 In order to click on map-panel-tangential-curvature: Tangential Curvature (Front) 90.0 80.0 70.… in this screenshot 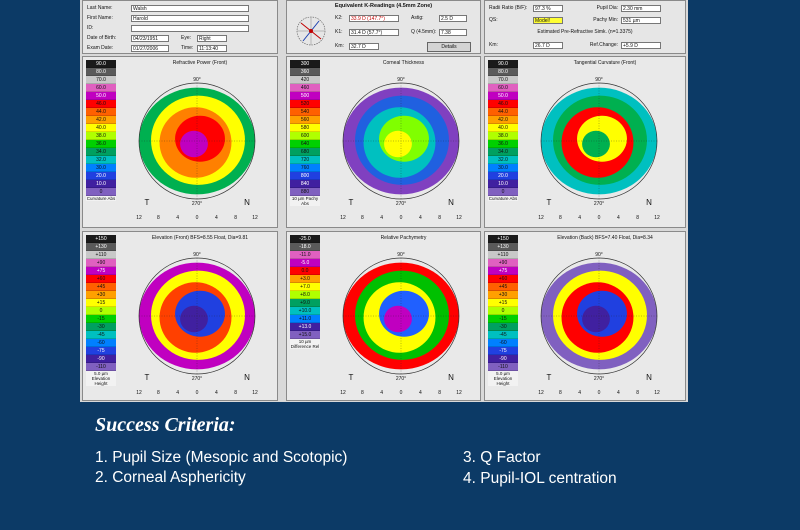, I will do `click(585, 142)`.